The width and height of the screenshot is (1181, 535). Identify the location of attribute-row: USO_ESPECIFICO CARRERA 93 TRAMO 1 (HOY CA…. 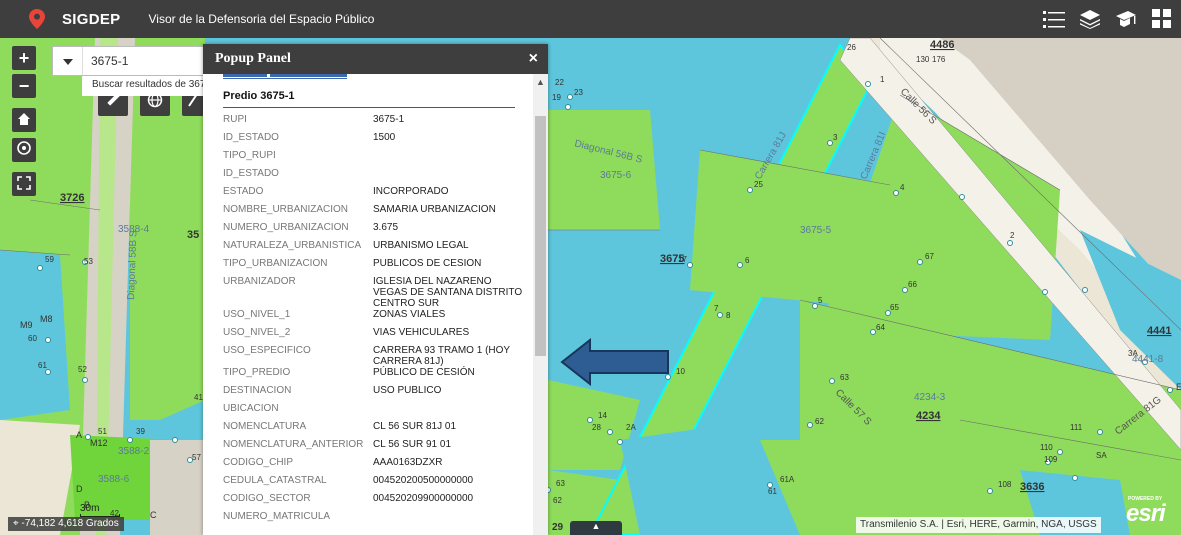
(373, 356).